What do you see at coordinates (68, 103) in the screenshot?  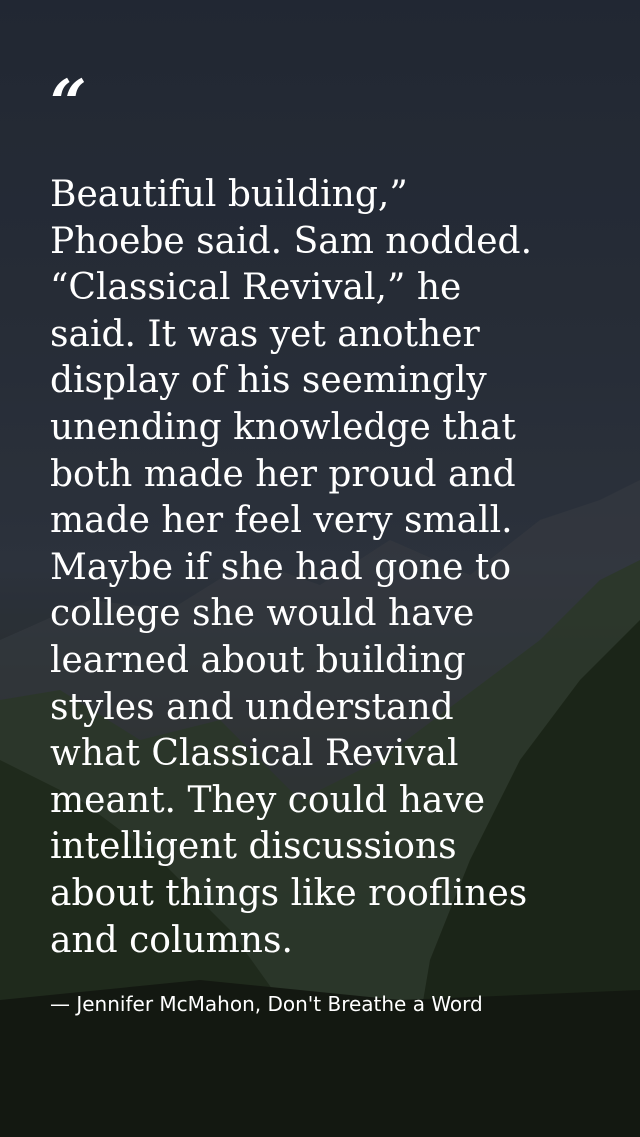 I see `open-quote-icon: “` at bounding box center [68, 103].